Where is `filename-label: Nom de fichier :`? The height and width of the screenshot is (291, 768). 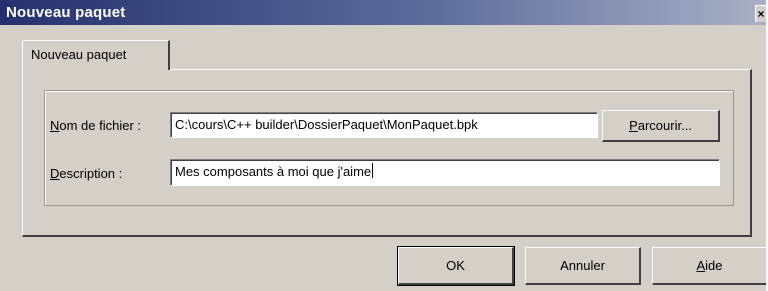 filename-label: Nom de fichier : is located at coordinates (95, 125).